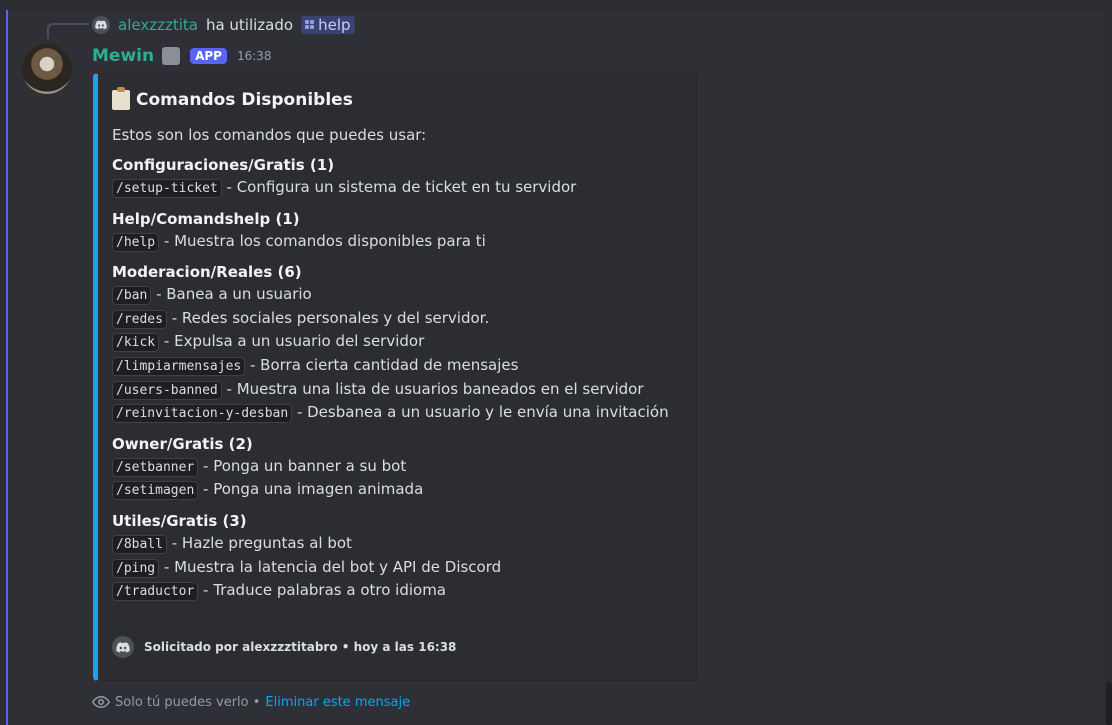 The width and height of the screenshot is (1112, 725). What do you see at coordinates (206, 218) in the screenshot?
I see `section-title: Help/Comandshelp (1)` at bounding box center [206, 218].